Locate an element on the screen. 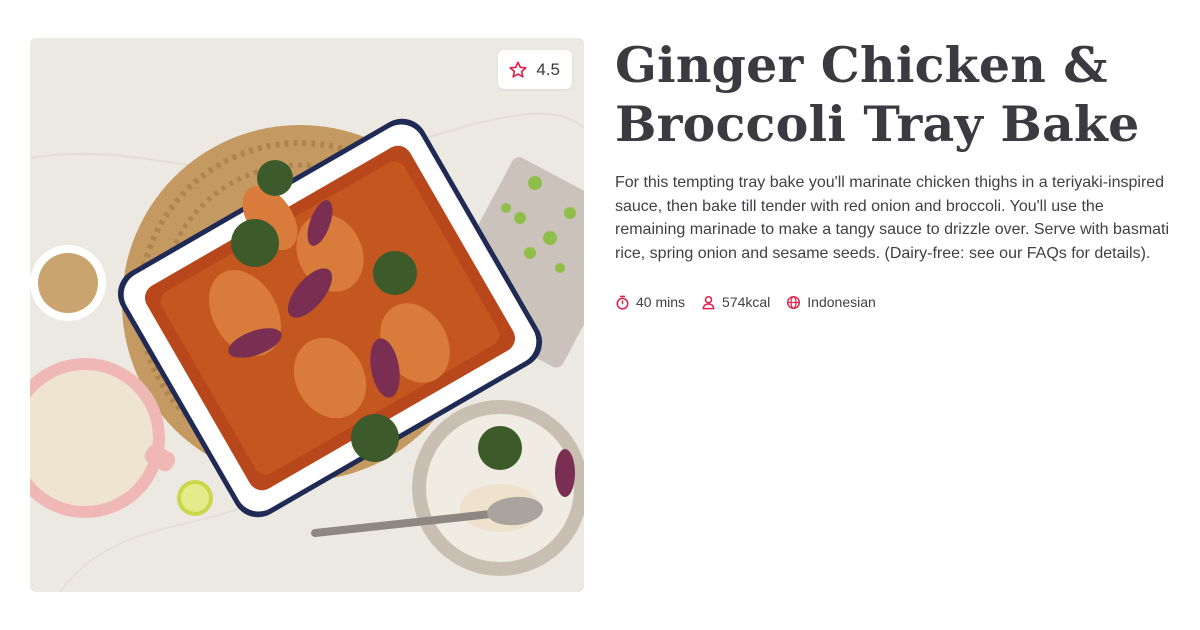 The height and width of the screenshot is (630, 1200). globe-icon is located at coordinates (794, 302).